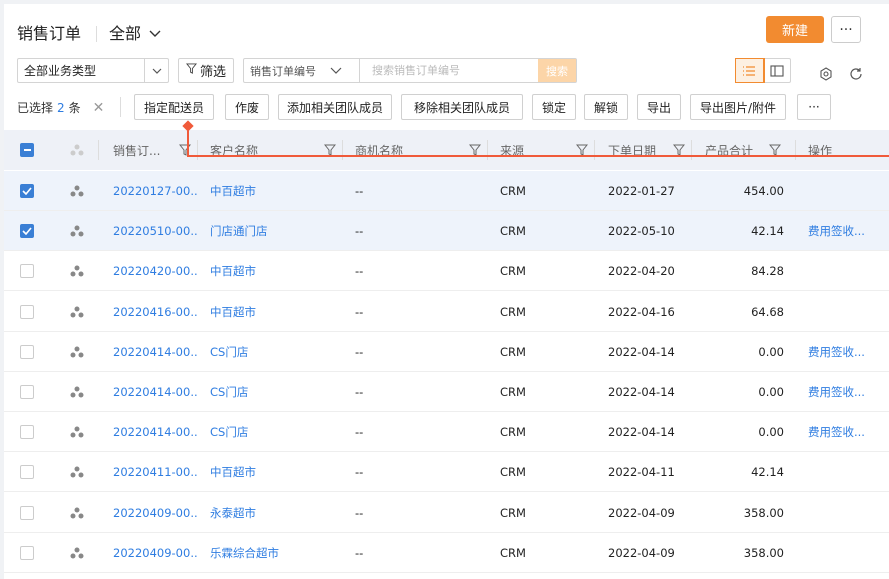 This screenshot has height=579, width=889. I want to click on header-avatar-icon, so click(77, 150).